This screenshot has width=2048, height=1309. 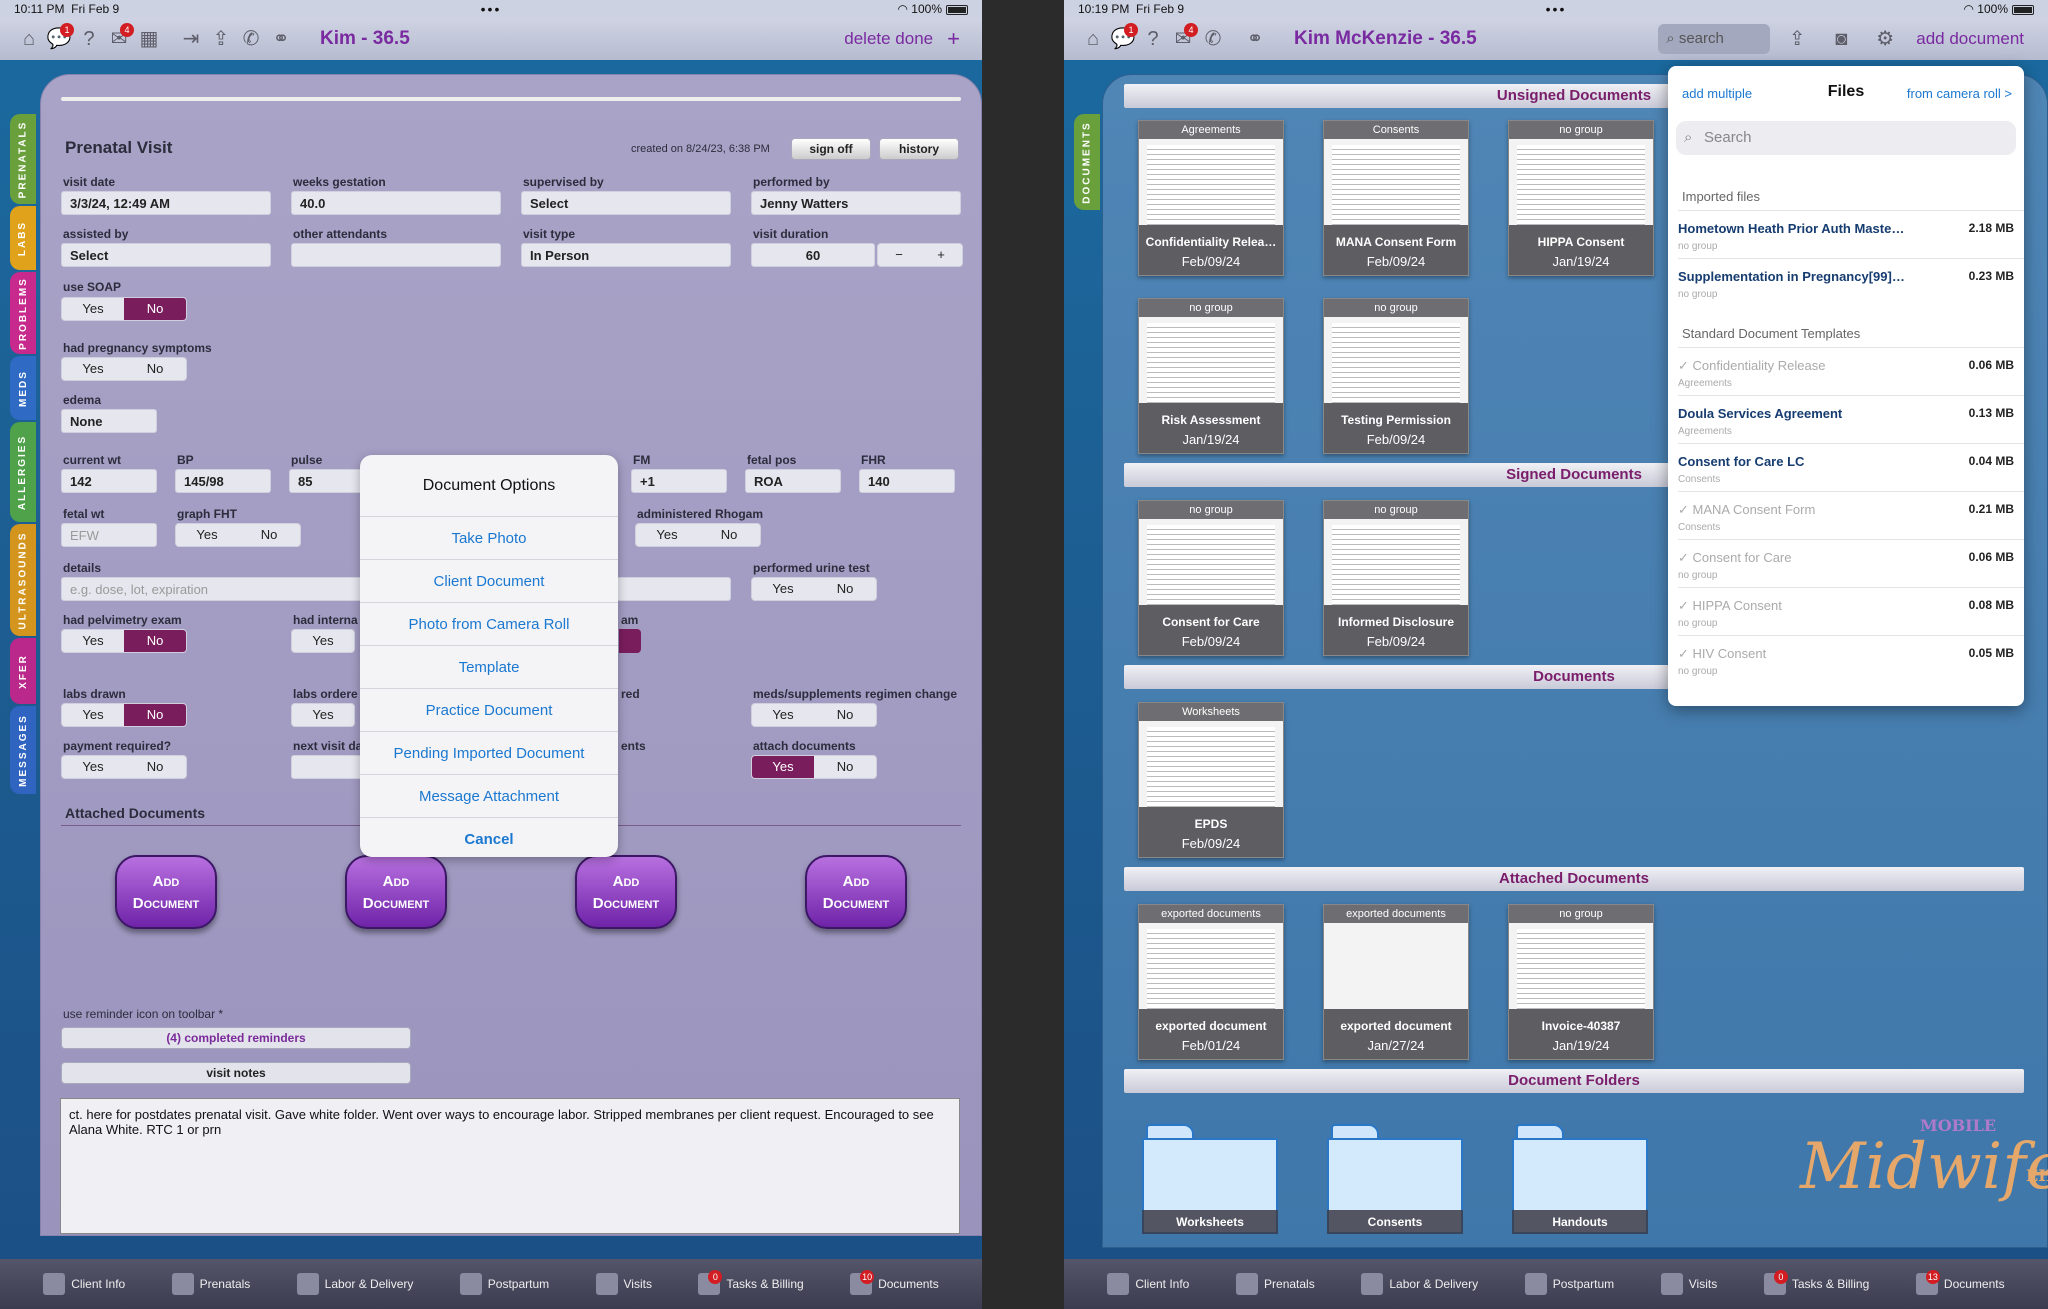 What do you see at coordinates (1581, 982) in the screenshot?
I see `document-thumb: no group Invoice-40387 Jan/19/24` at bounding box center [1581, 982].